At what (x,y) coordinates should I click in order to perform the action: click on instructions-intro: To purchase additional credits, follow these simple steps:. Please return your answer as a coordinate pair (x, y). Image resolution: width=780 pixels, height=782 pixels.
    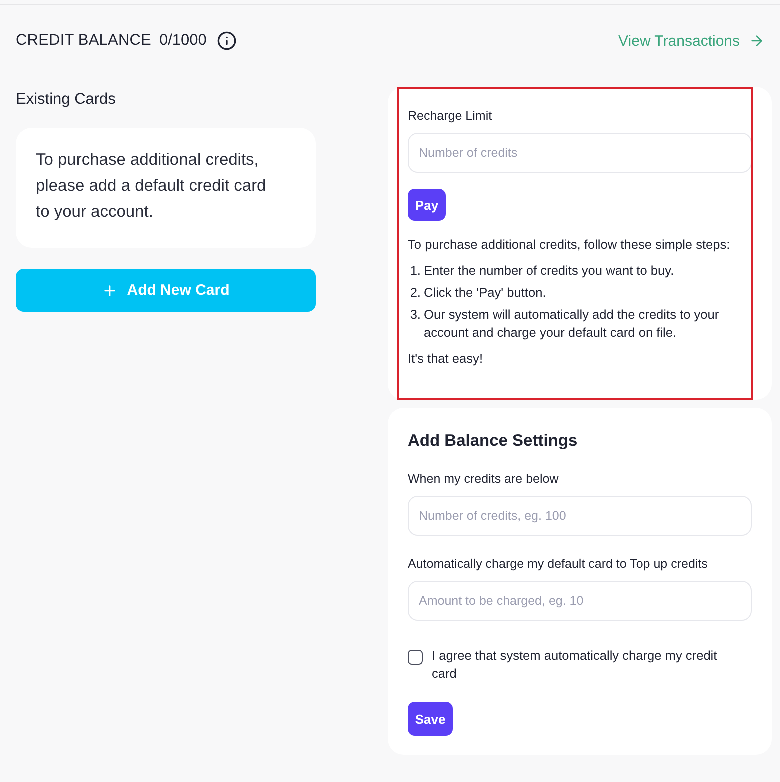
    Looking at the image, I should click on (569, 245).